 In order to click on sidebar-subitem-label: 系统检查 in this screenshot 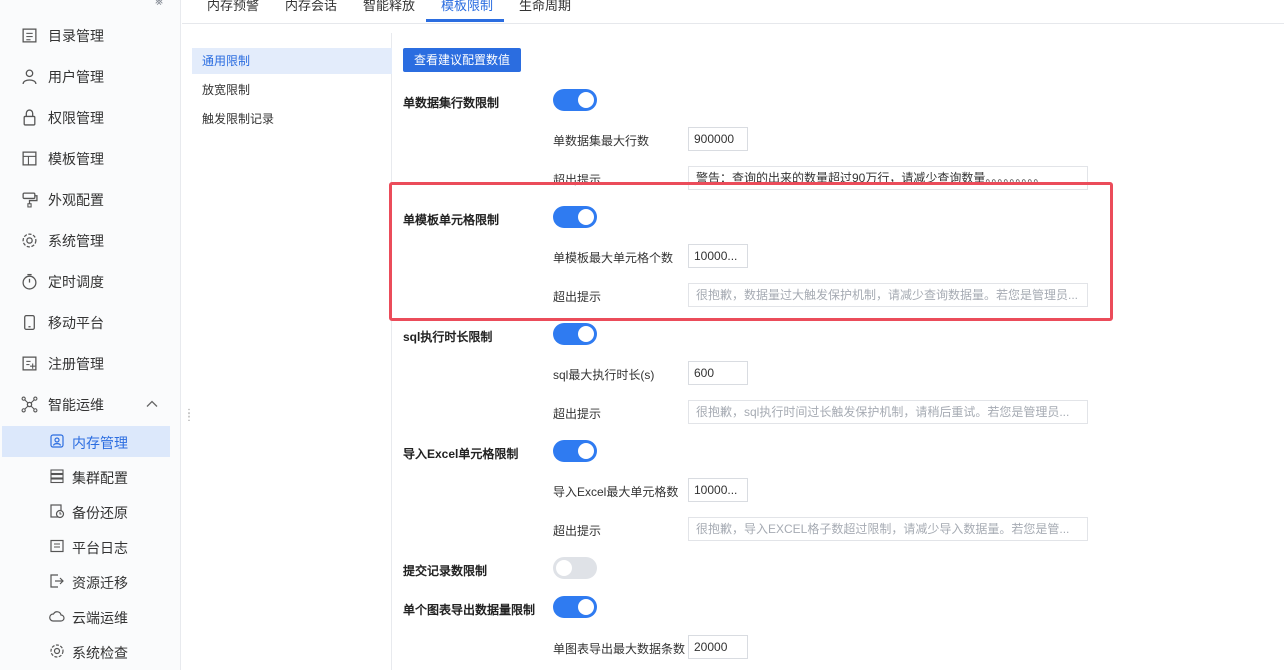, I will do `click(100, 653)`.